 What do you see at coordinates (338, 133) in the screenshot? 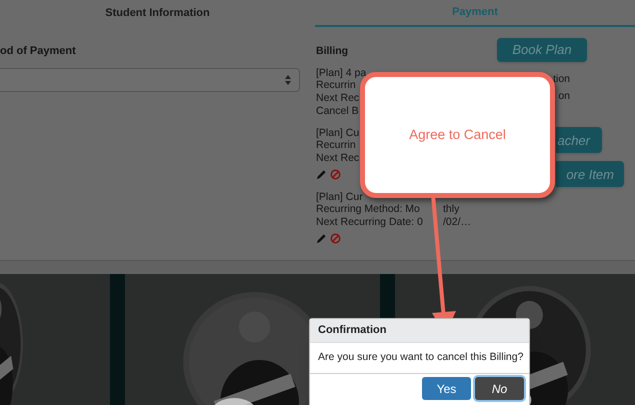
I see `billing-text: [Plan] Cu` at bounding box center [338, 133].